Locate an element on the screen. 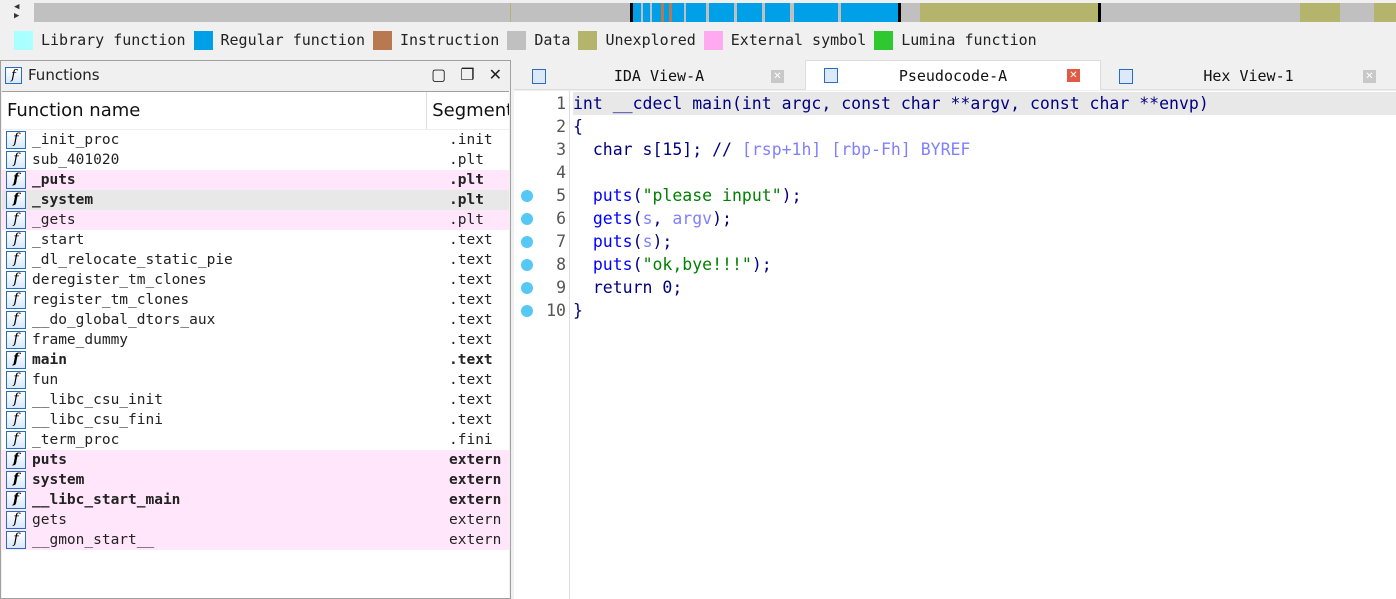  legend-item: Unexplored is located at coordinates (637, 40).